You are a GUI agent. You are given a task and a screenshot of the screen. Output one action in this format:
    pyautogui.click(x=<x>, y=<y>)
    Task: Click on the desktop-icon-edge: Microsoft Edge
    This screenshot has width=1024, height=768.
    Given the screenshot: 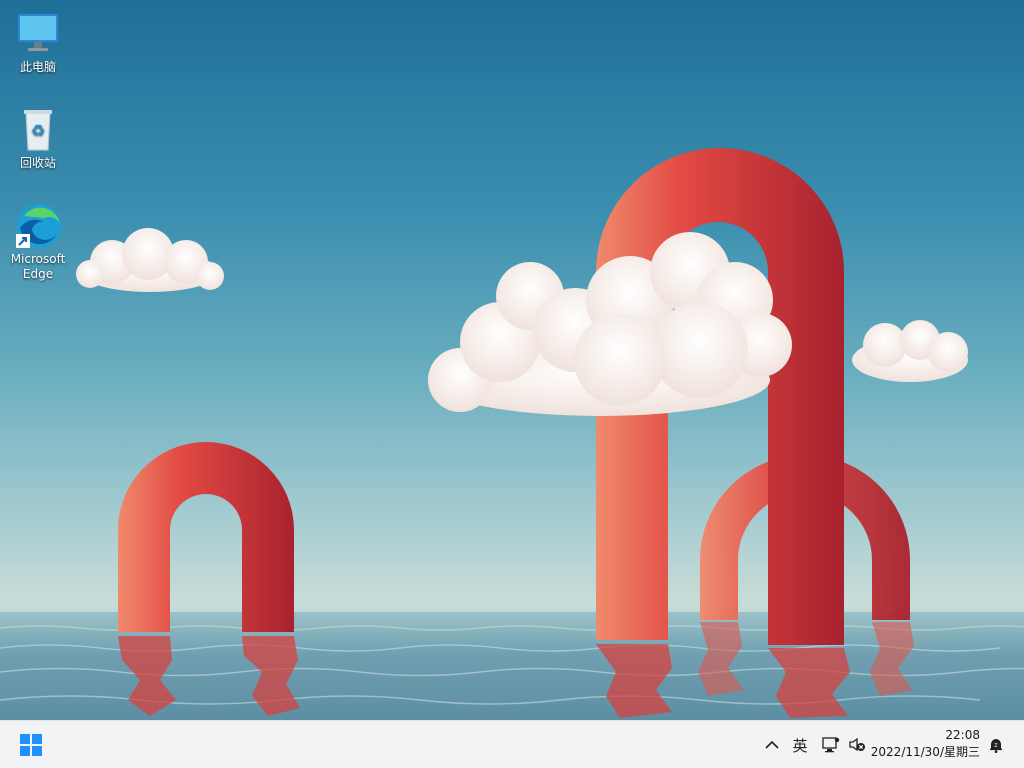 What is the action you would take?
    pyautogui.click(x=38, y=242)
    